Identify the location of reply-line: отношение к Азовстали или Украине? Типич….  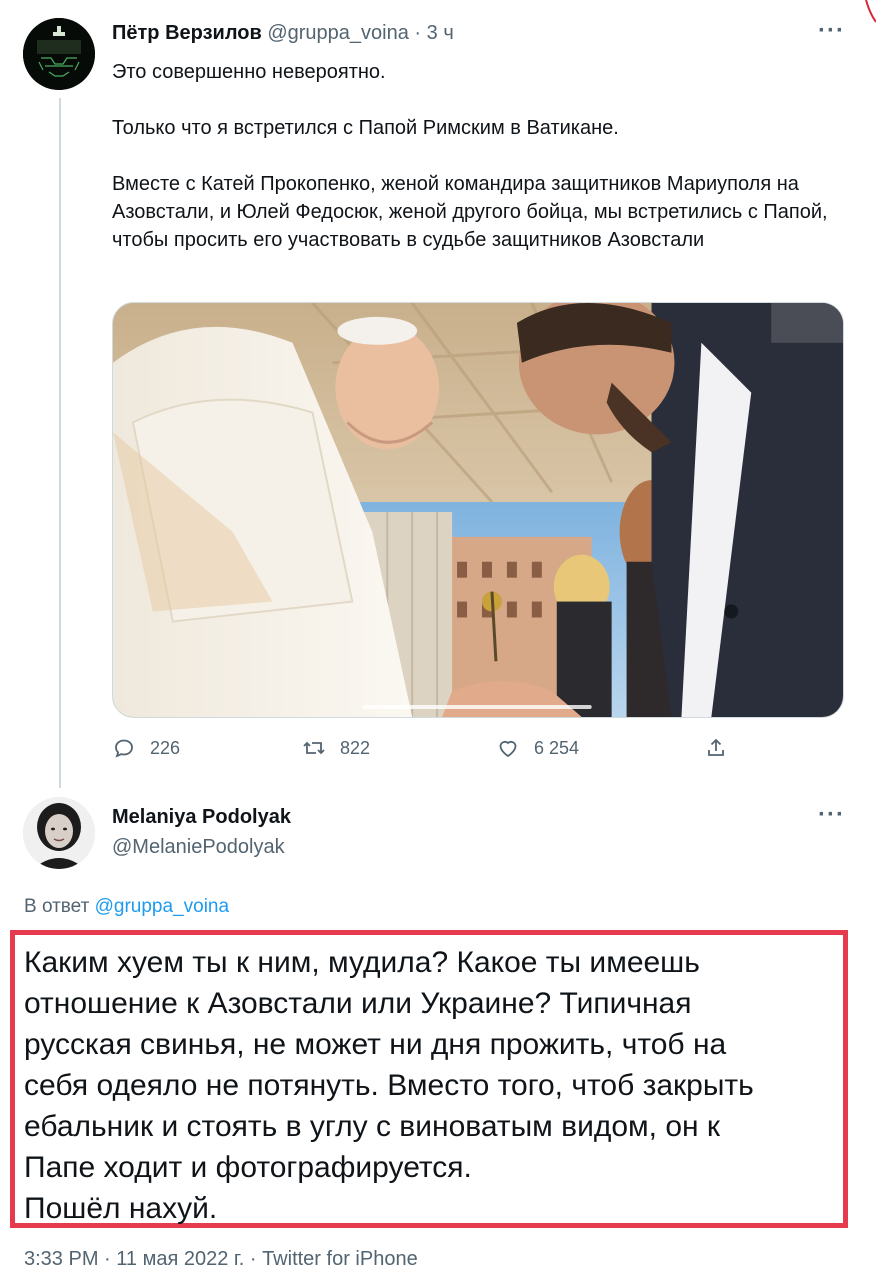
(358, 1003).